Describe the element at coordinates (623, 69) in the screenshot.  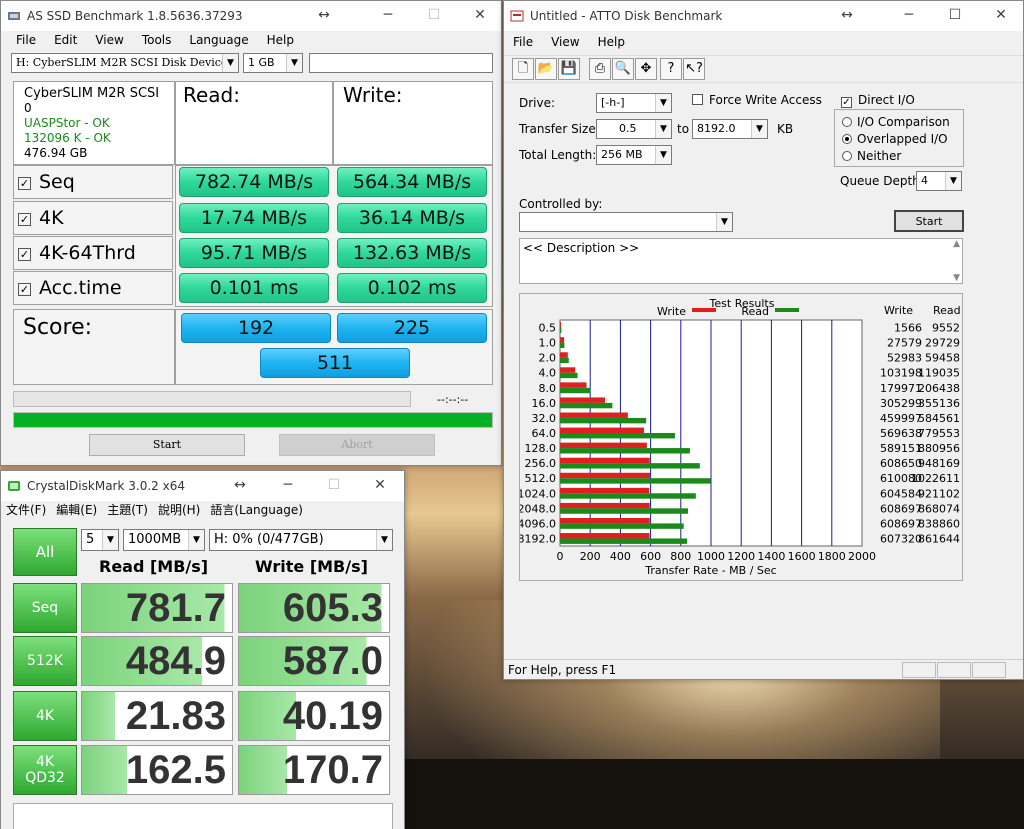
I see `print-preview-icon: 🔍` at that location.